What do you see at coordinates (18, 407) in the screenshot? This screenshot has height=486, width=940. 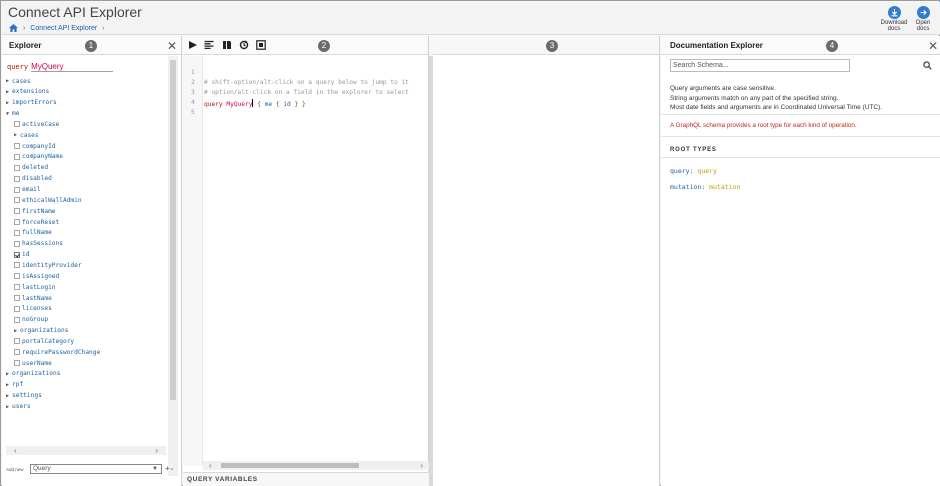 I see `tree-item: ▶ users` at bounding box center [18, 407].